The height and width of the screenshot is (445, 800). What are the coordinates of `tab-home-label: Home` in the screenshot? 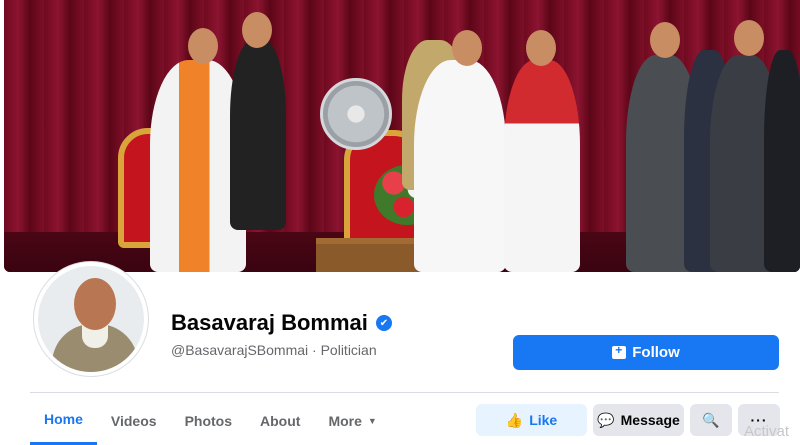 It's located at (63, 419).